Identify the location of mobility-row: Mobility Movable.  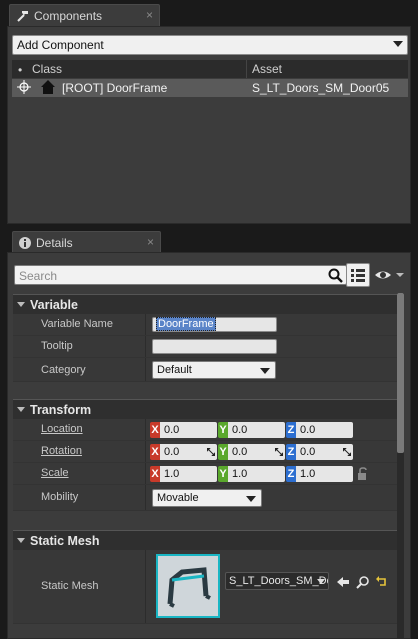
(205, 498).